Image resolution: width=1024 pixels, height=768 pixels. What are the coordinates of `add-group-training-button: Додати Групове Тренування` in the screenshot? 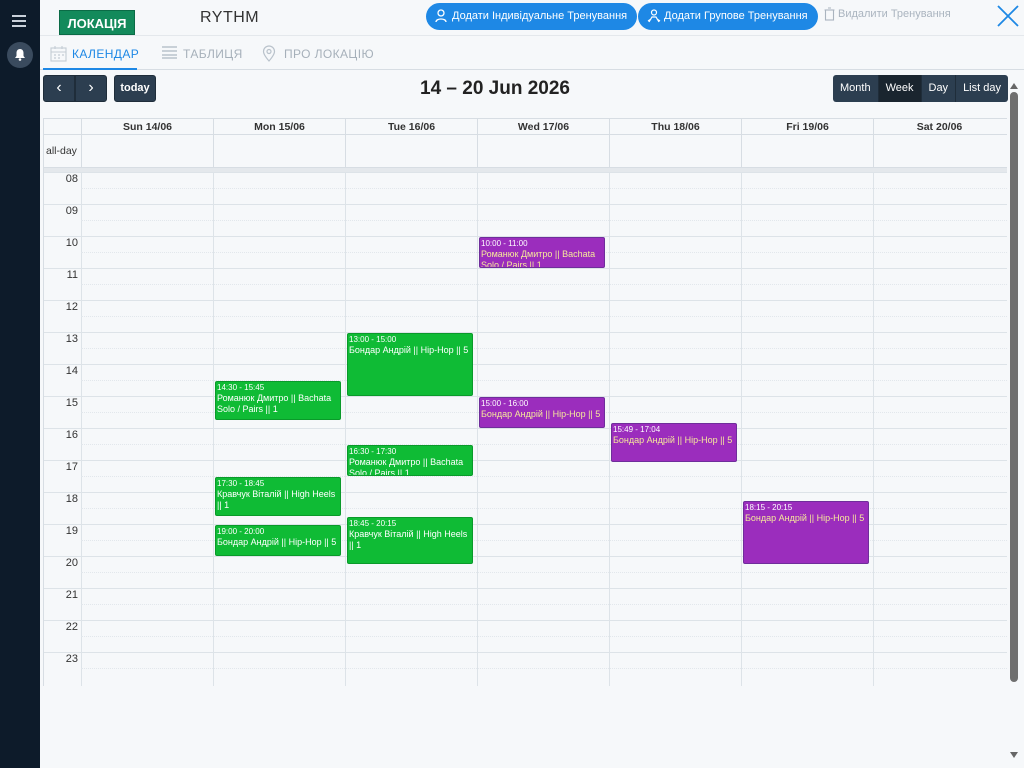 It's located at (728, 16).